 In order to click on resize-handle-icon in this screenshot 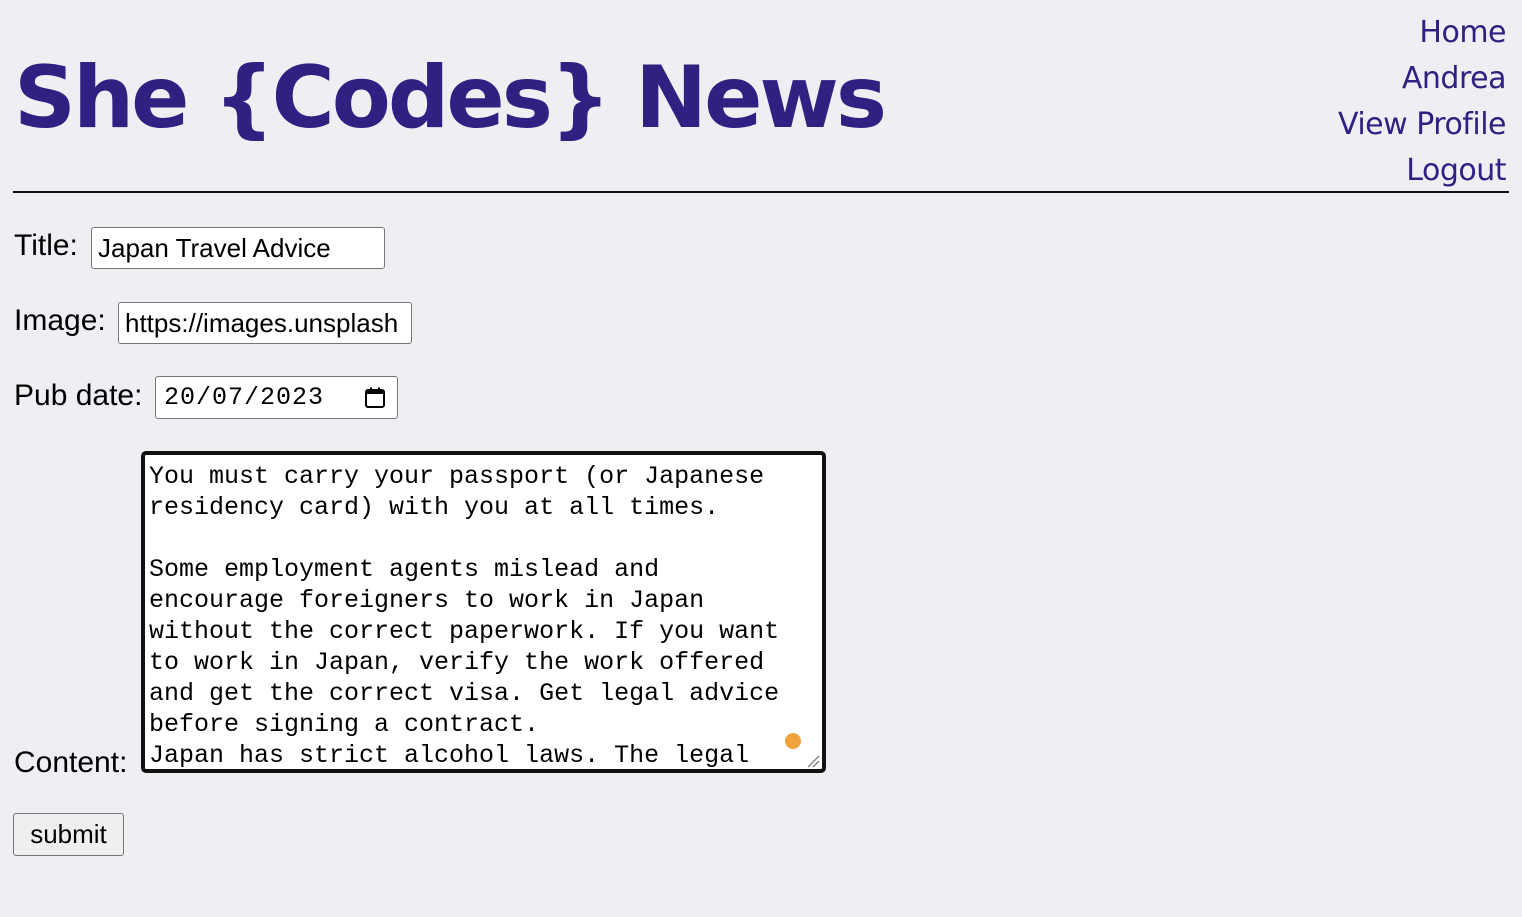, I will do `click(813, 761)`.